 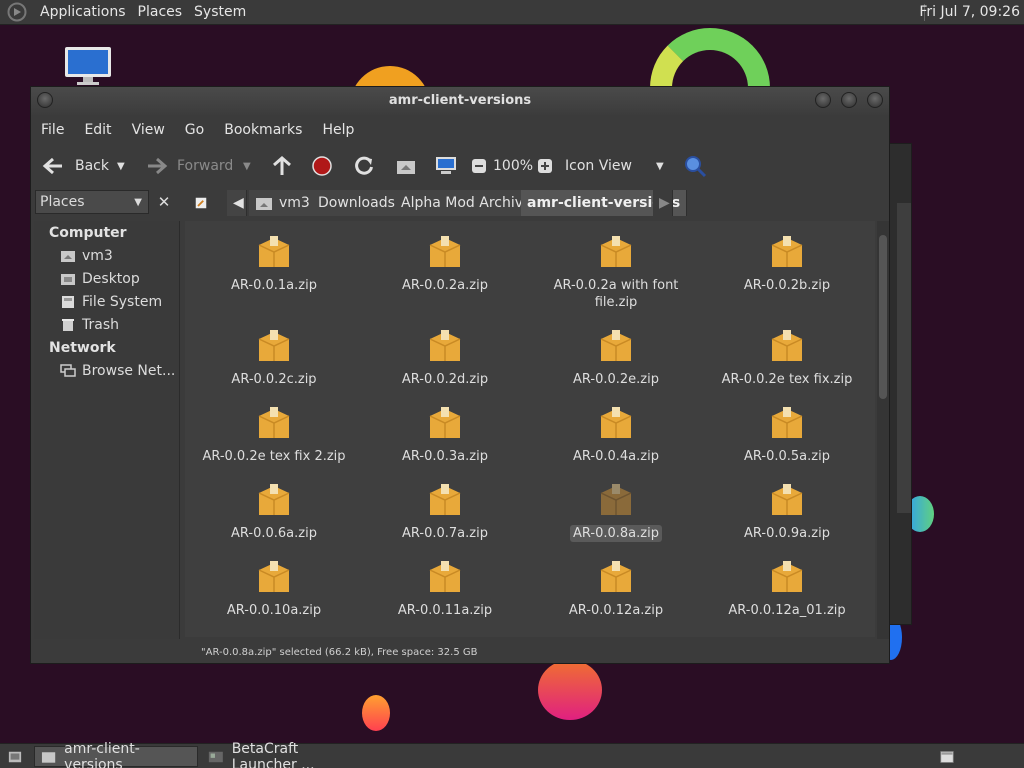 I want to click on up-button, so click(x=282, y=166).